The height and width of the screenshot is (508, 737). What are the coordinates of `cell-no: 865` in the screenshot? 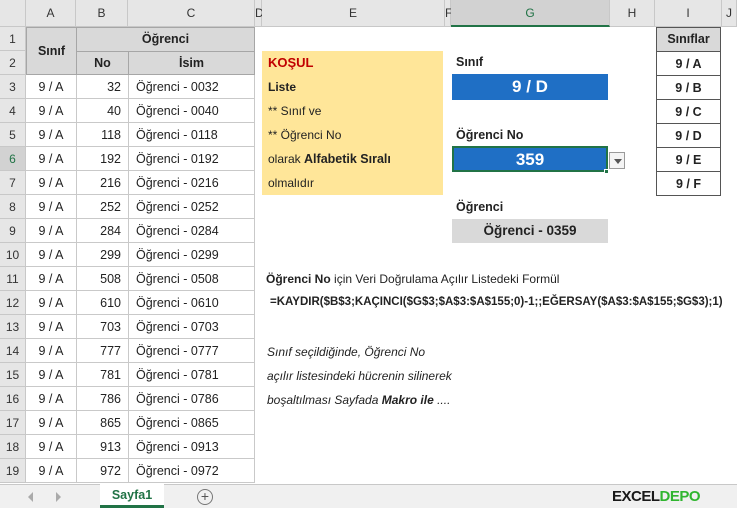 It's located at (102, 423).